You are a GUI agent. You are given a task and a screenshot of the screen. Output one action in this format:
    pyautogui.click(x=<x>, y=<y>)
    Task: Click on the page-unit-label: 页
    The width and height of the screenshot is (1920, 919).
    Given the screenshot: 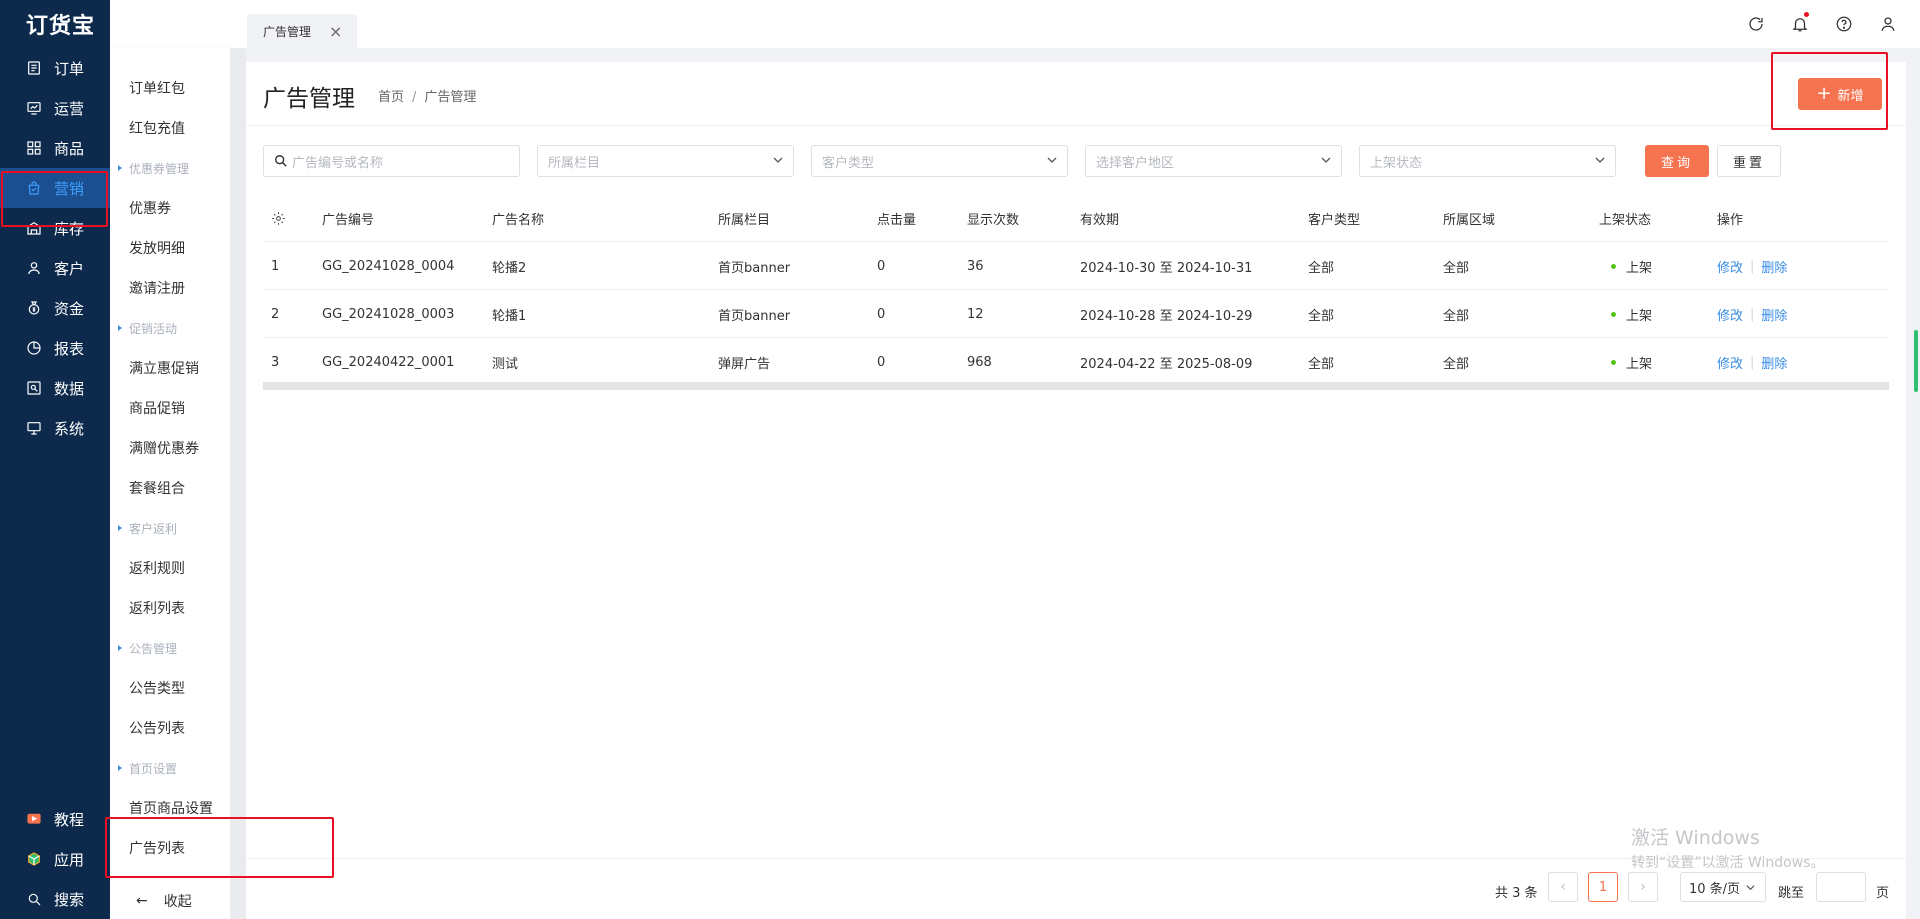 What is the action you would take?
    pyautogui.click(x=1883, y=893)
    